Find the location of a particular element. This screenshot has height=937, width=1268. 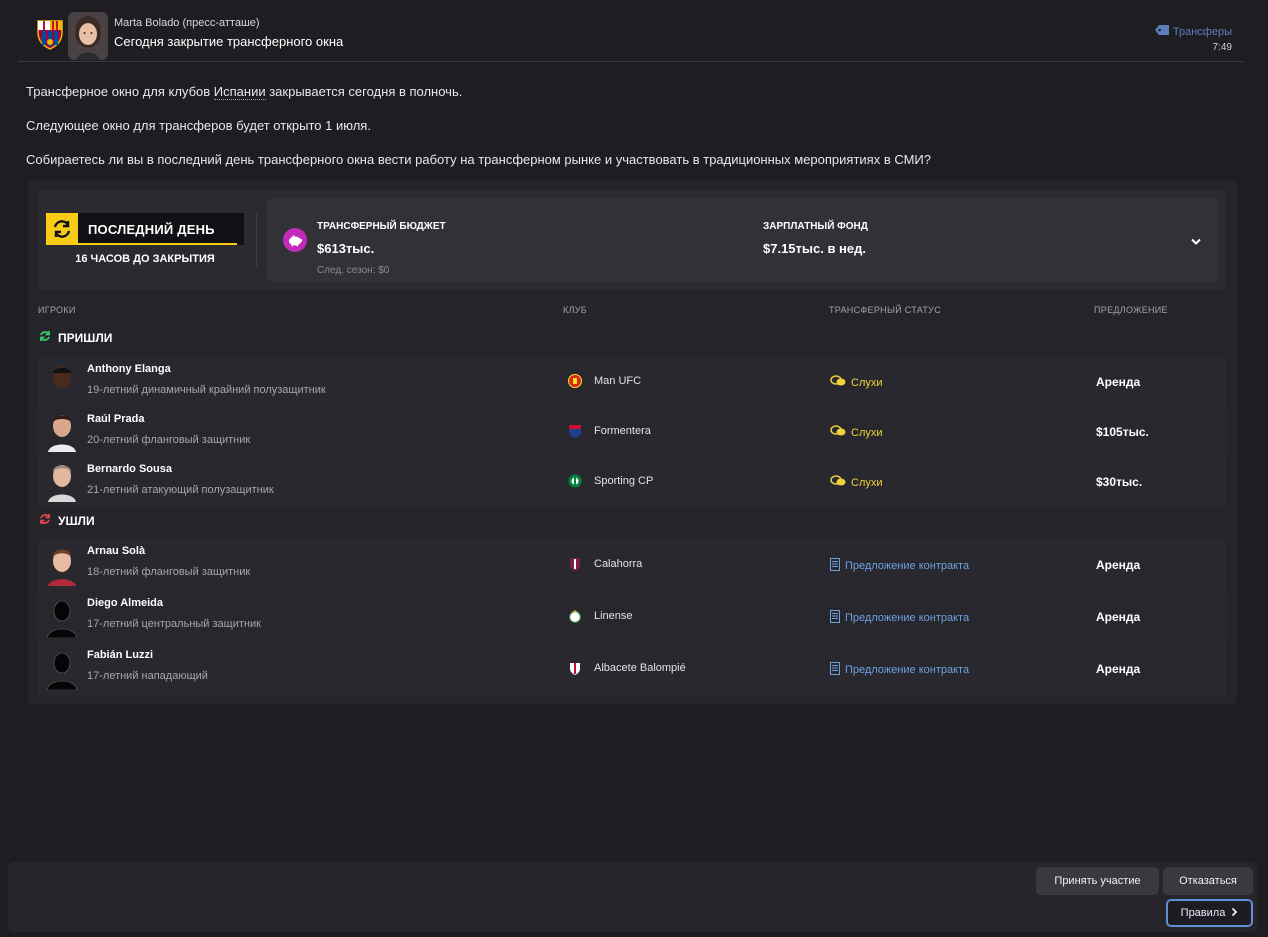

player-name: Anthony Elanga is located at coordinates (129, 369).